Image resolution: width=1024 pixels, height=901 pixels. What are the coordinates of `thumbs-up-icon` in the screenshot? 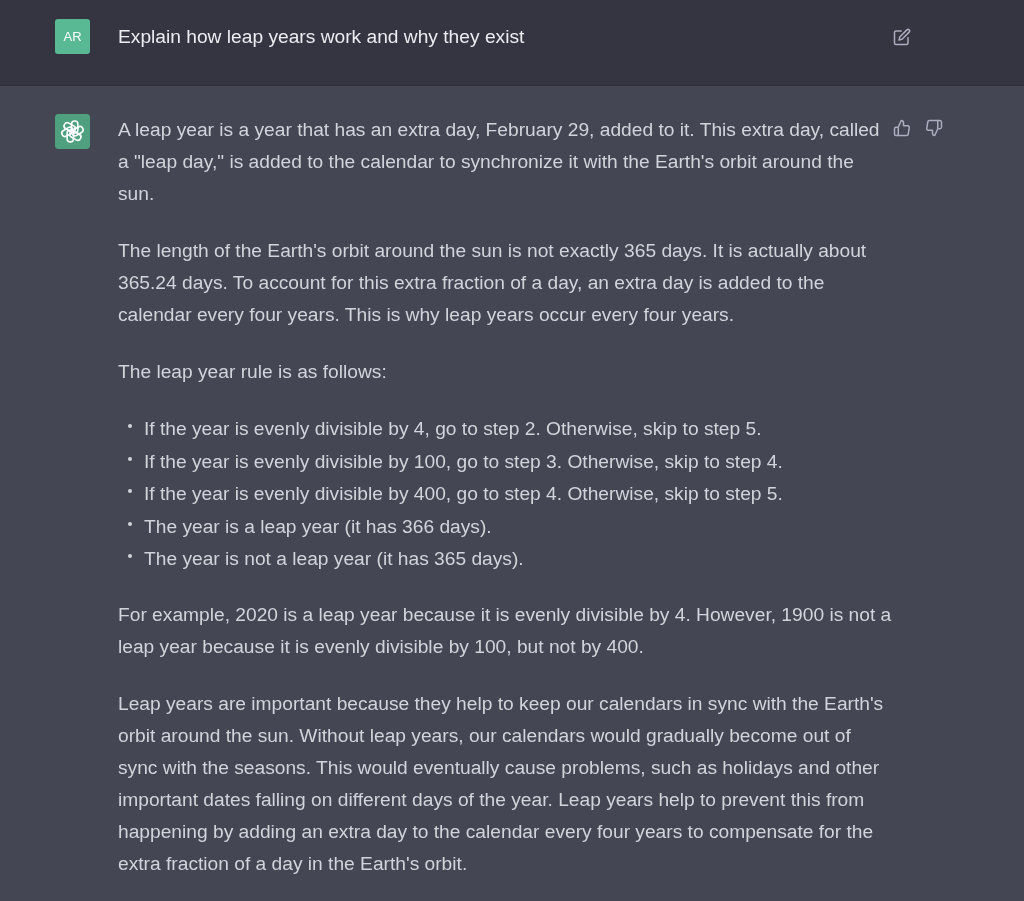 It's located at (902, 128).